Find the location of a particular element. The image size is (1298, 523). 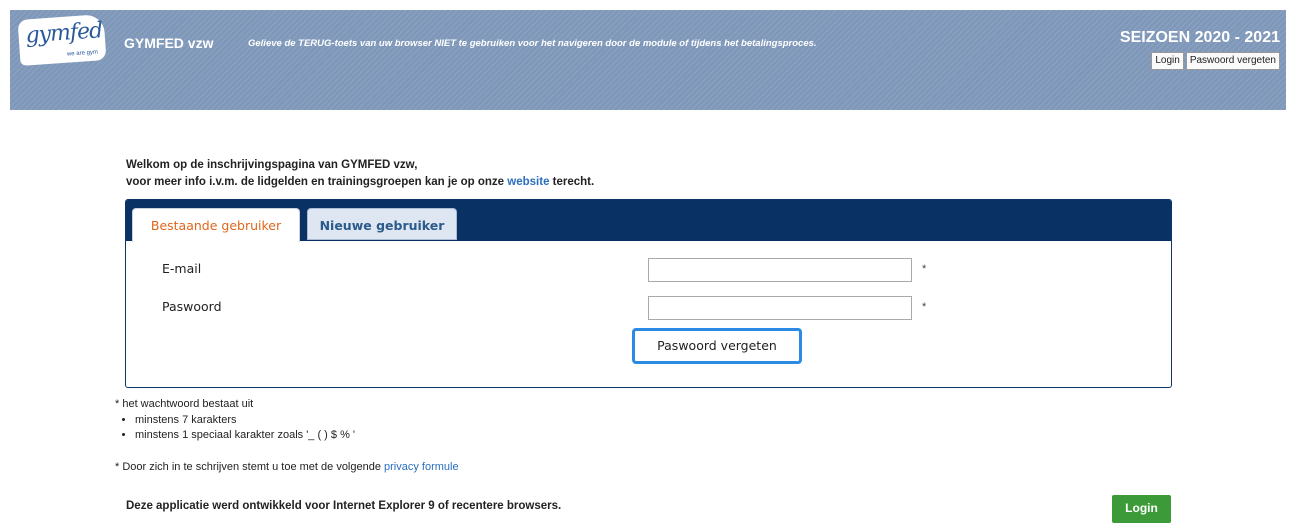

password-field is located at coordinates (780, 308).